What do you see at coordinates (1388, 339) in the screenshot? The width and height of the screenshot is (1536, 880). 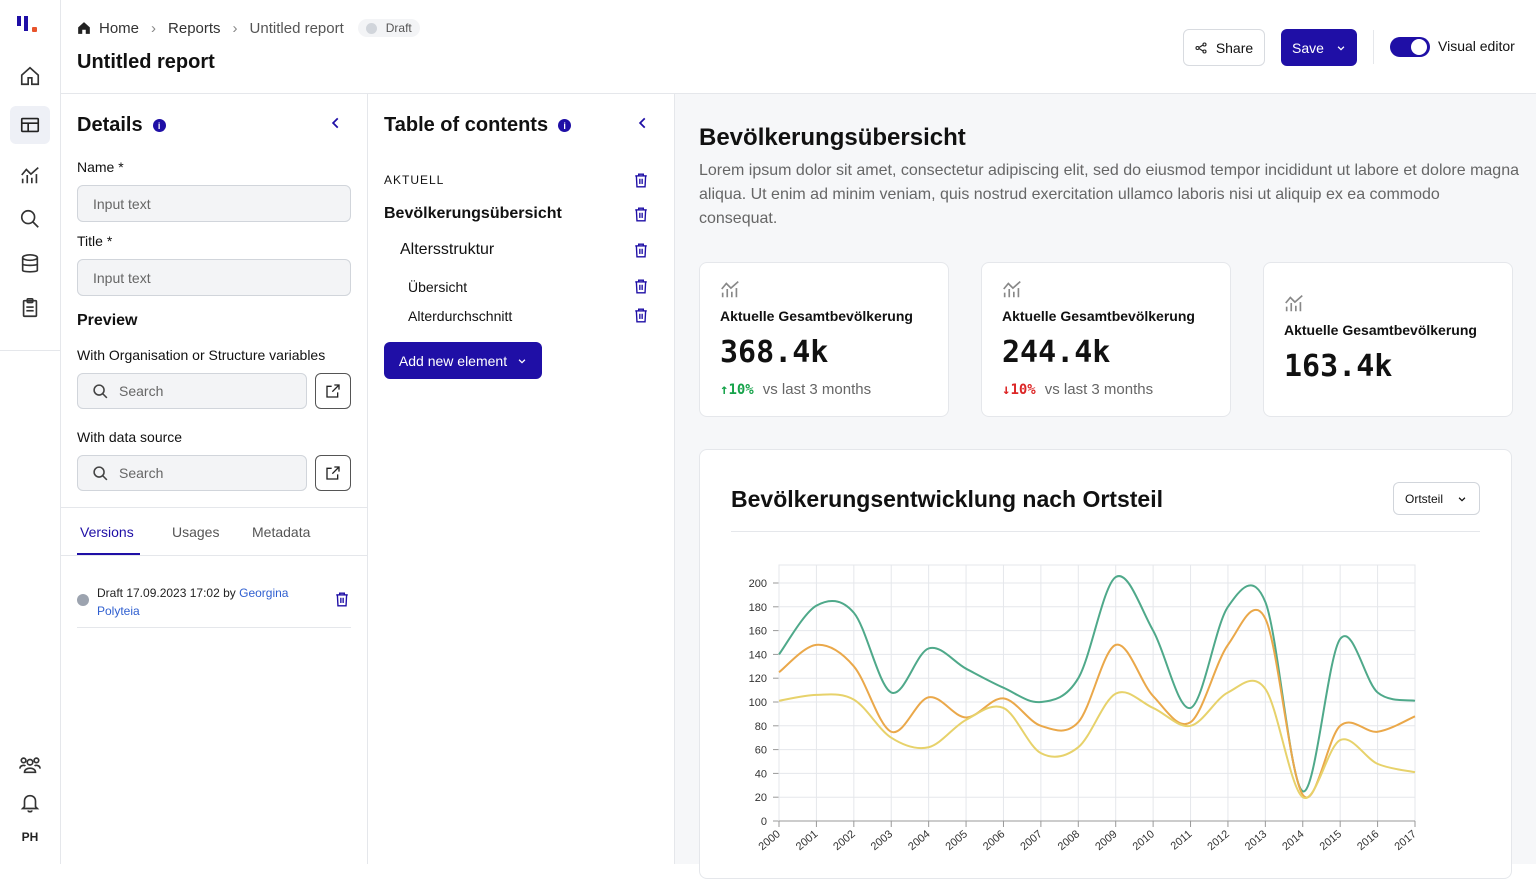 I see `kpi-card: Aktuelle Gesamtbevölkerung 163.4k` at bounding box center [1388, 339].